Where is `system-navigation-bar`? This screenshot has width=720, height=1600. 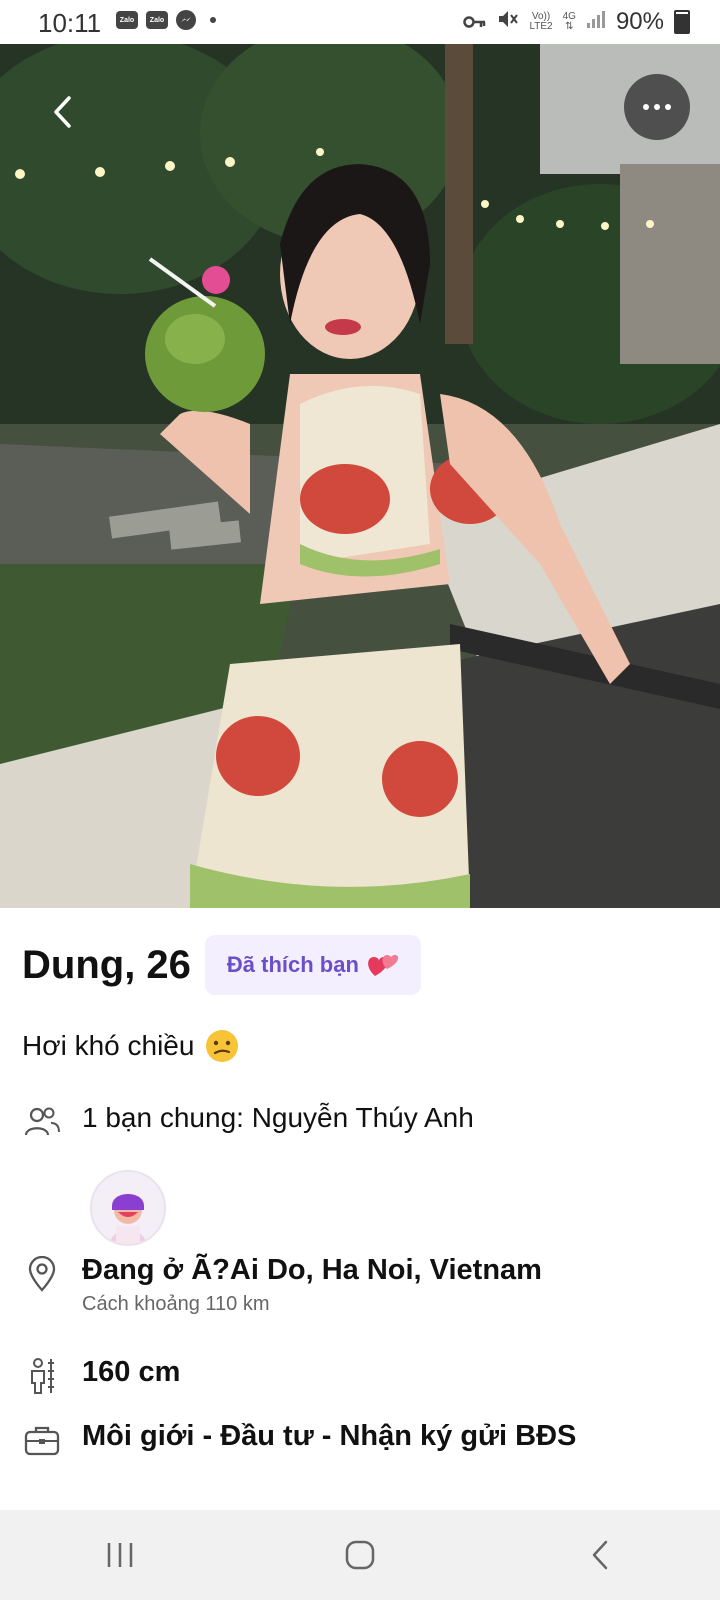
system-navigation-bar is located at coordinates (360, 1555).